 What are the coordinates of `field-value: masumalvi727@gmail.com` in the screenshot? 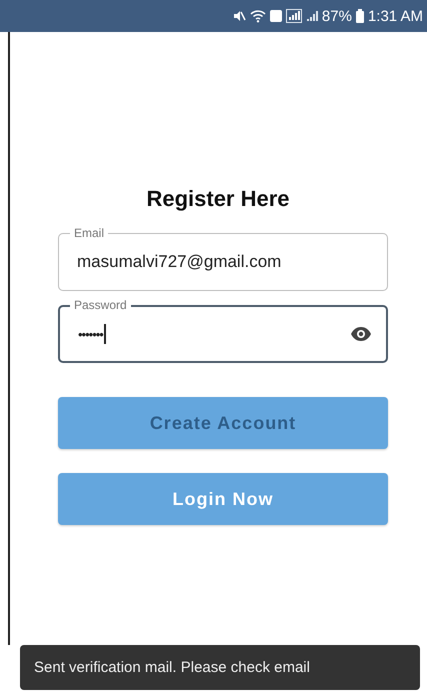 It's located at (179, 262).